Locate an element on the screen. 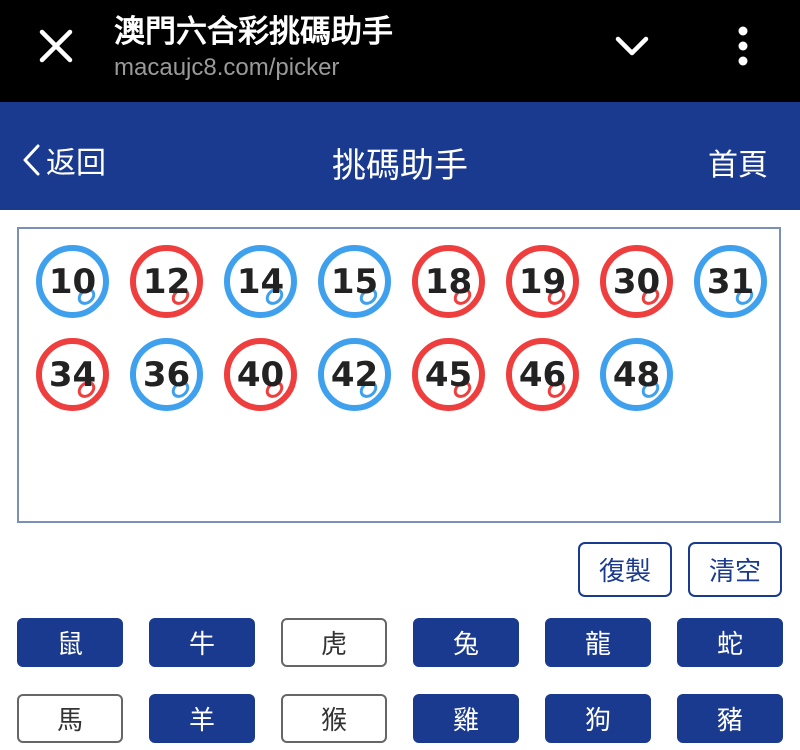  ball-number: 45 is located at coordinates (448, 374).